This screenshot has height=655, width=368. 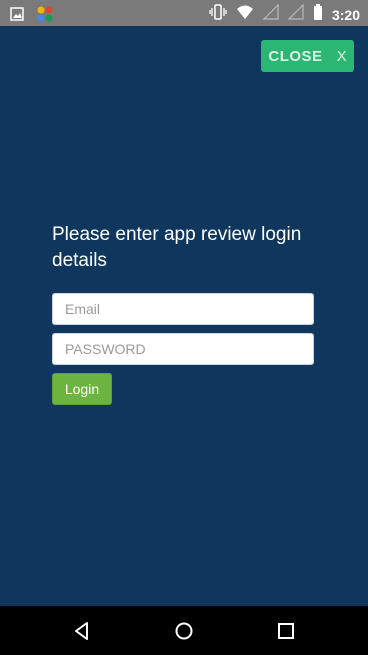 What do you see at coordinates (245, 14) in the screenshot?
I see `wifi-icon` at bounding box center [245, 14].